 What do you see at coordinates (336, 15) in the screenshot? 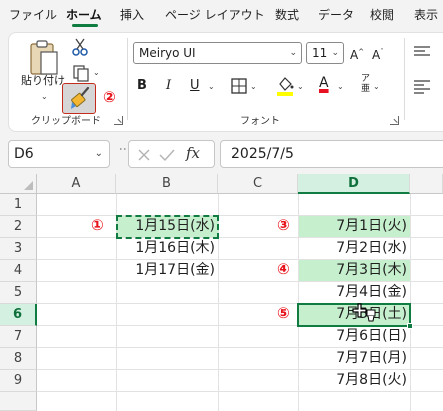
I see `tab-data: データ` at bounding box center [336, 15].